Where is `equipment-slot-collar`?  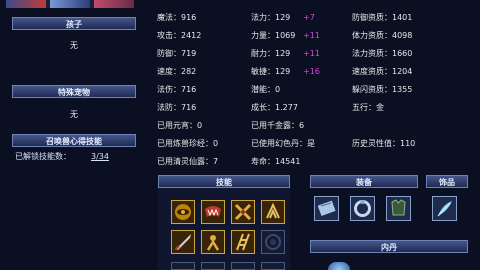
equipment-slot-collar is located at coordinates (326, 208).